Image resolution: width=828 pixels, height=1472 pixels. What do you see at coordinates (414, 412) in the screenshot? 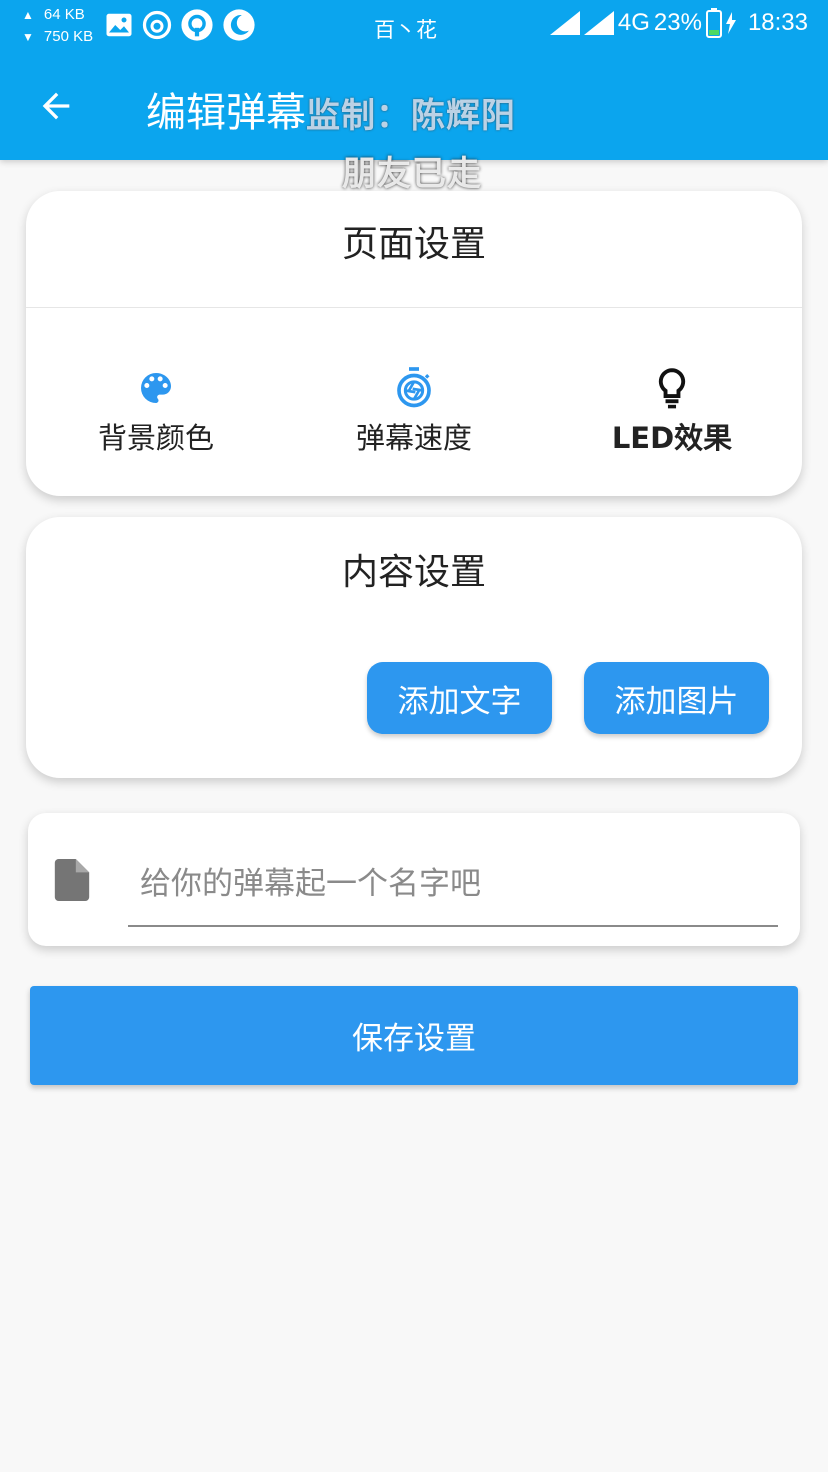
I see `scroll-speed-option: 弹幕速度` at bounding box center [414, 412].